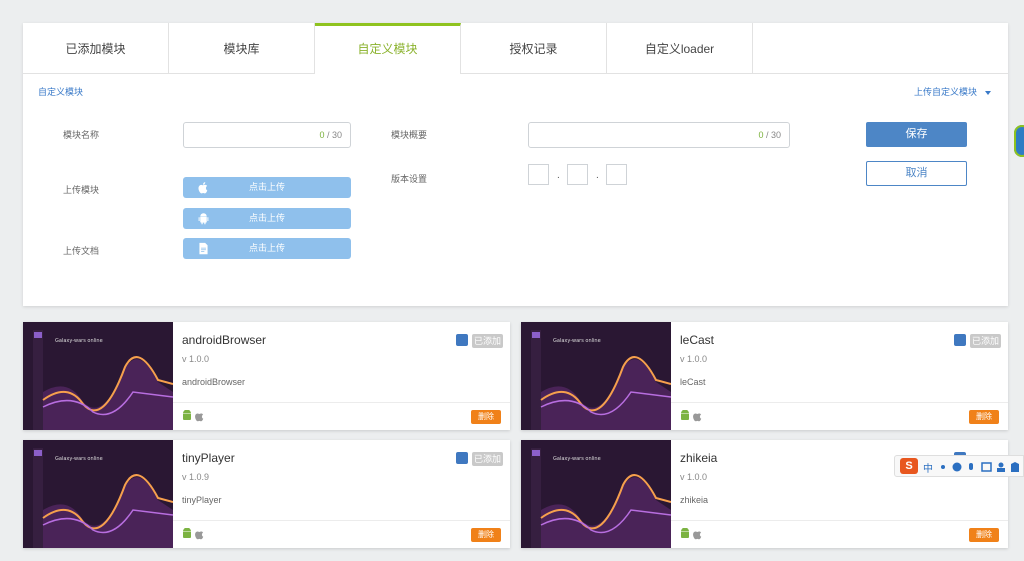 This screenshot has width=1024, height=561. I want to click on upload-module-label: 上传模块, so click(81, 190).